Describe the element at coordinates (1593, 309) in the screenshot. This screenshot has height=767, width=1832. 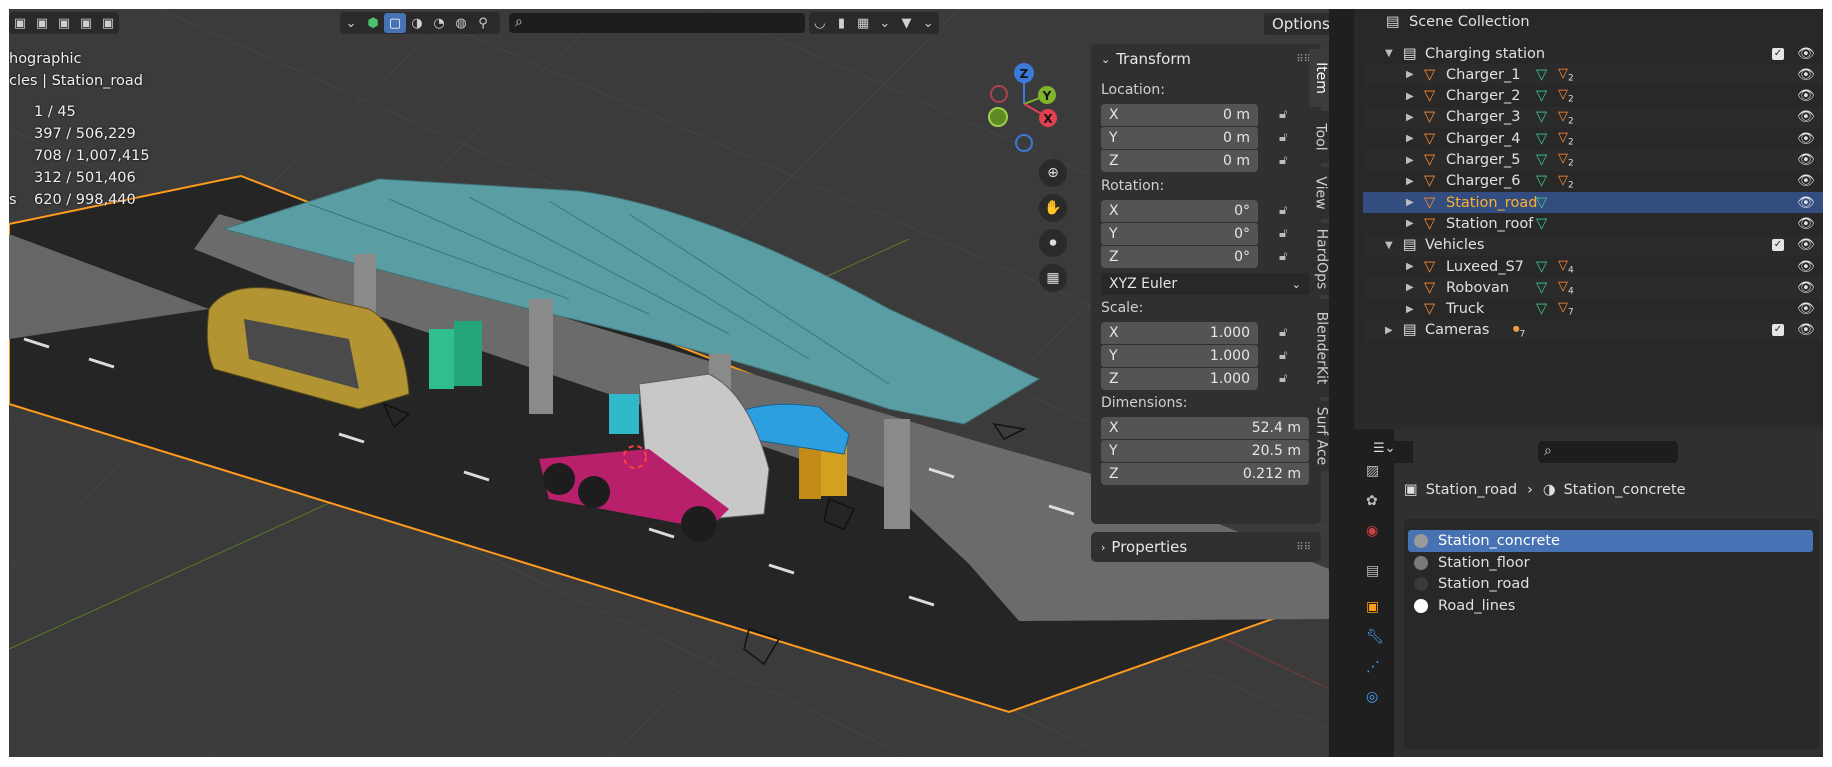
I see `outliner-row: ▶ ▽ Truck ▽ ▽7 👁︎` at that location.